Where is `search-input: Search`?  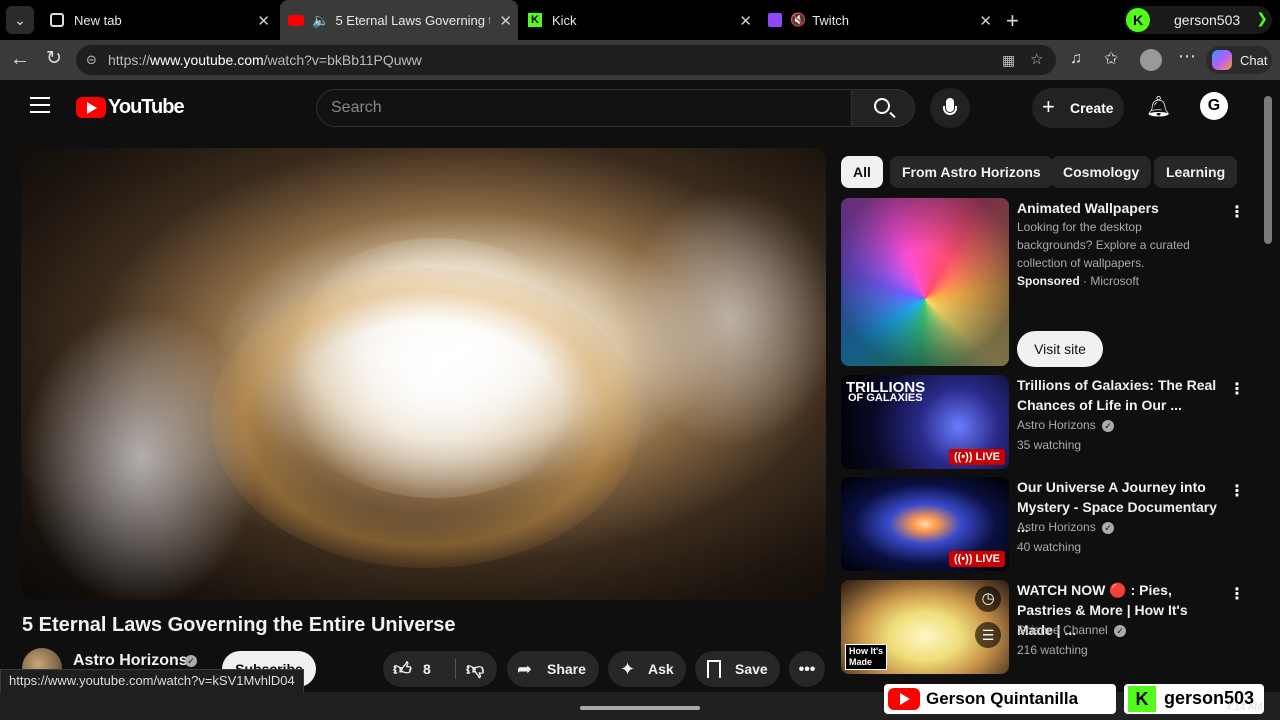 search-input: Search is located at coordinates (584, 108).